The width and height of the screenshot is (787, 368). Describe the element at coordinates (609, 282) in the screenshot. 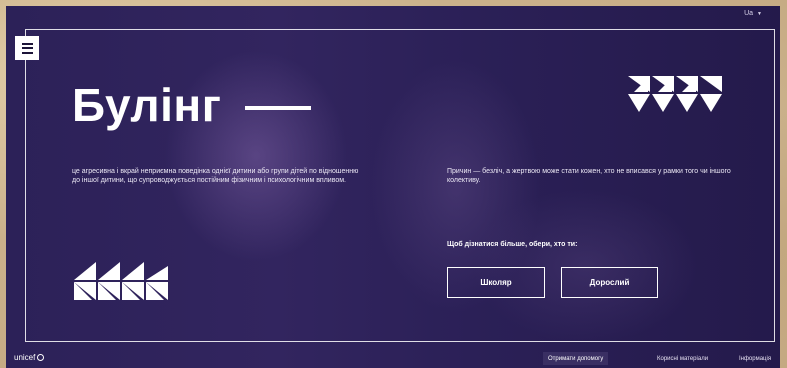

I see `adult-button: Дорослий` at that location.